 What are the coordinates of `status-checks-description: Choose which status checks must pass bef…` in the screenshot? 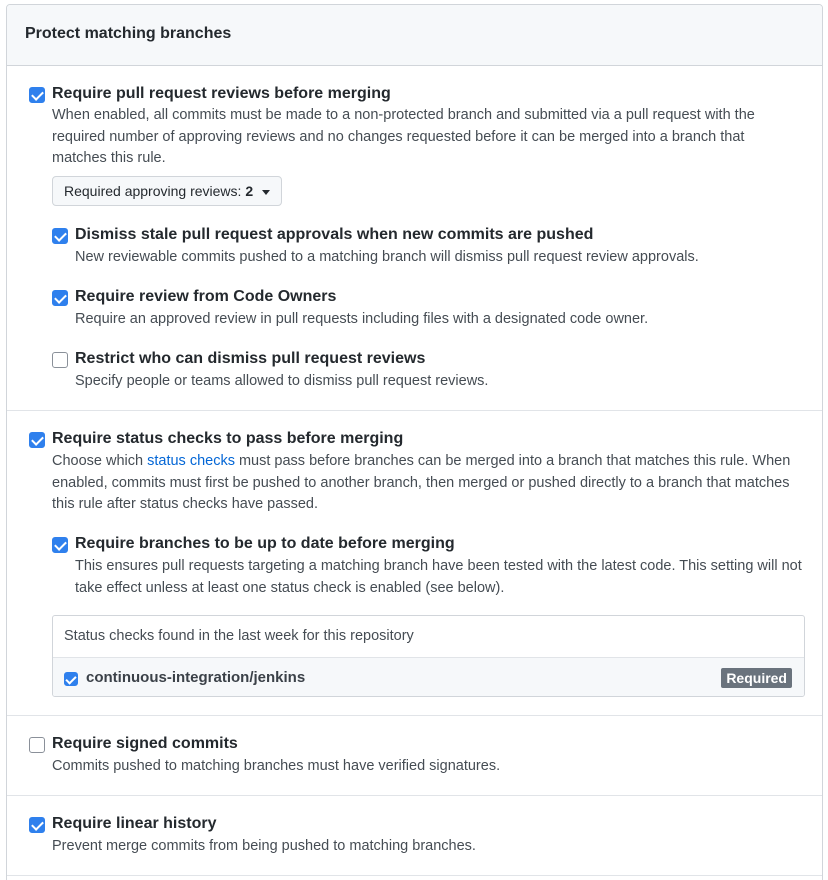 It's located at (428, 483).